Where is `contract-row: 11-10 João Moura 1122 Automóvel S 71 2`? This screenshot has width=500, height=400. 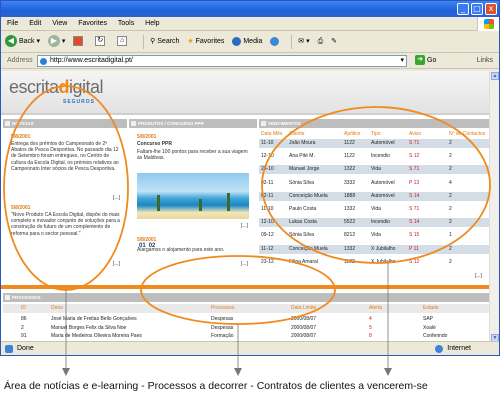
contract-row: 11-10 João Moura 1122 Automóvel S 71 2 is located at coordinates (374, 143).